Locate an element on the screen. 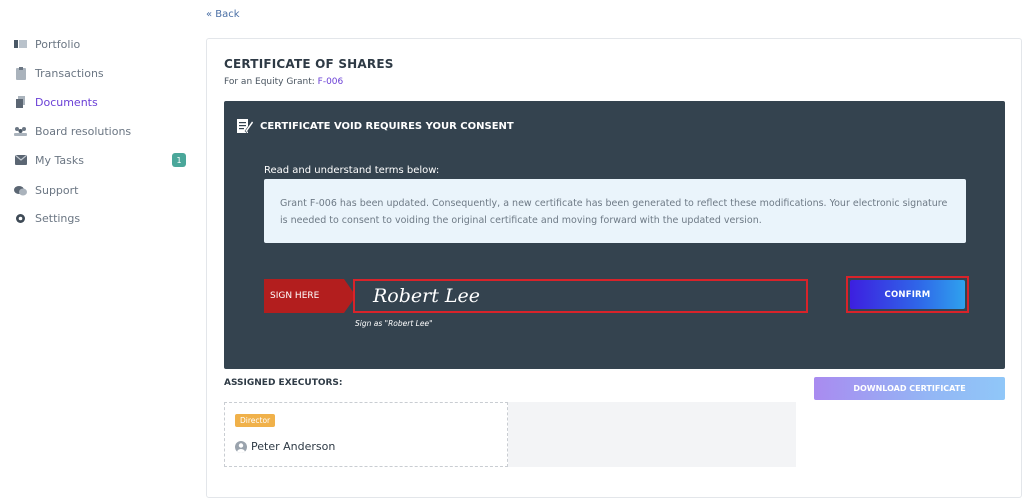 The width and height of the screenshot is (1024, 498). avatar is located at coordinates (241, 446).